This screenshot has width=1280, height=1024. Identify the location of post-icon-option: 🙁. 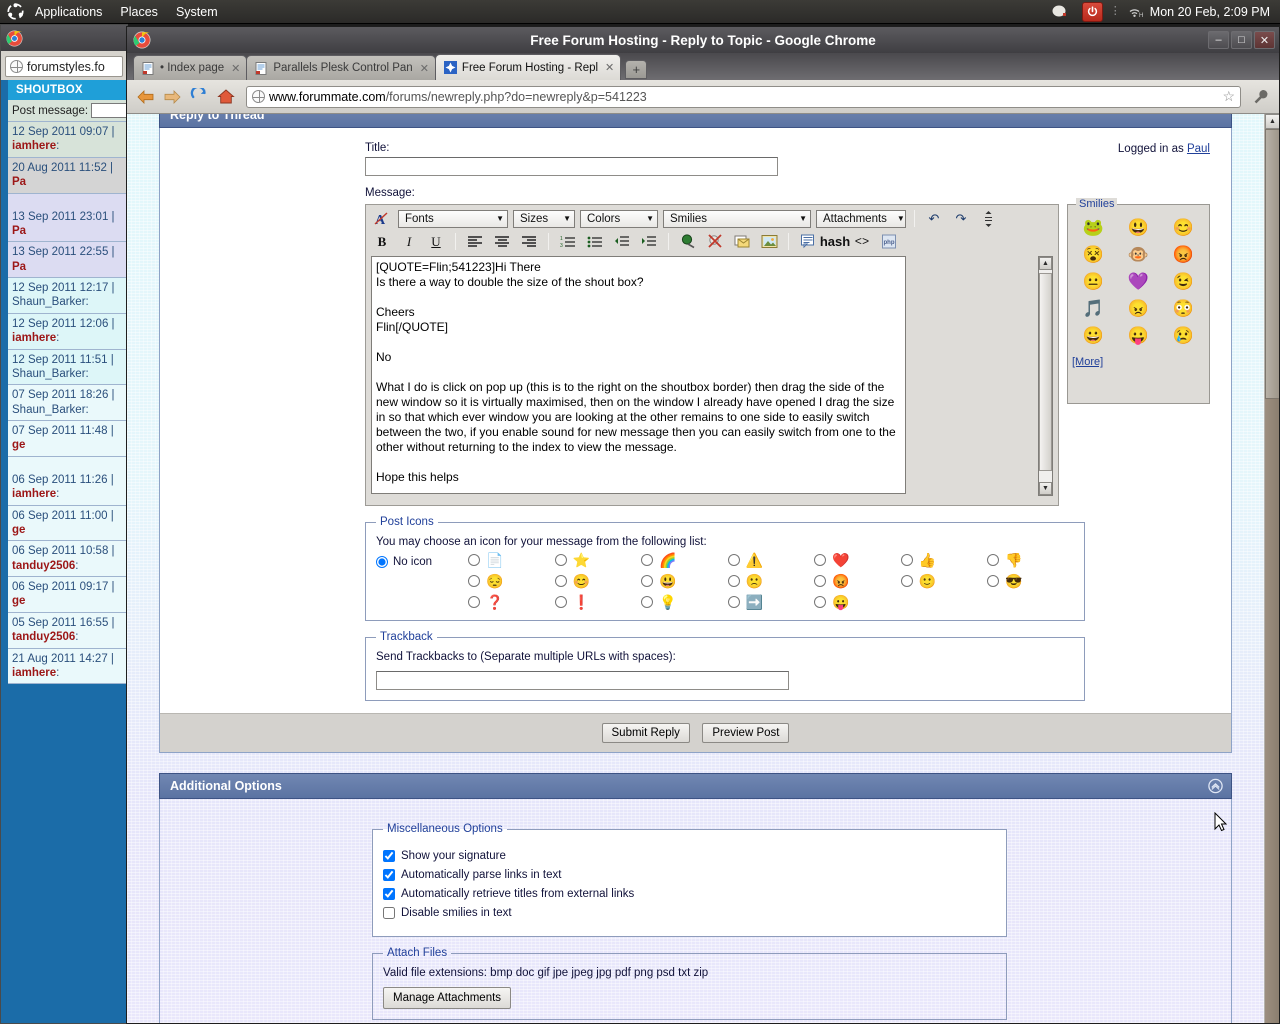
(771, 580).